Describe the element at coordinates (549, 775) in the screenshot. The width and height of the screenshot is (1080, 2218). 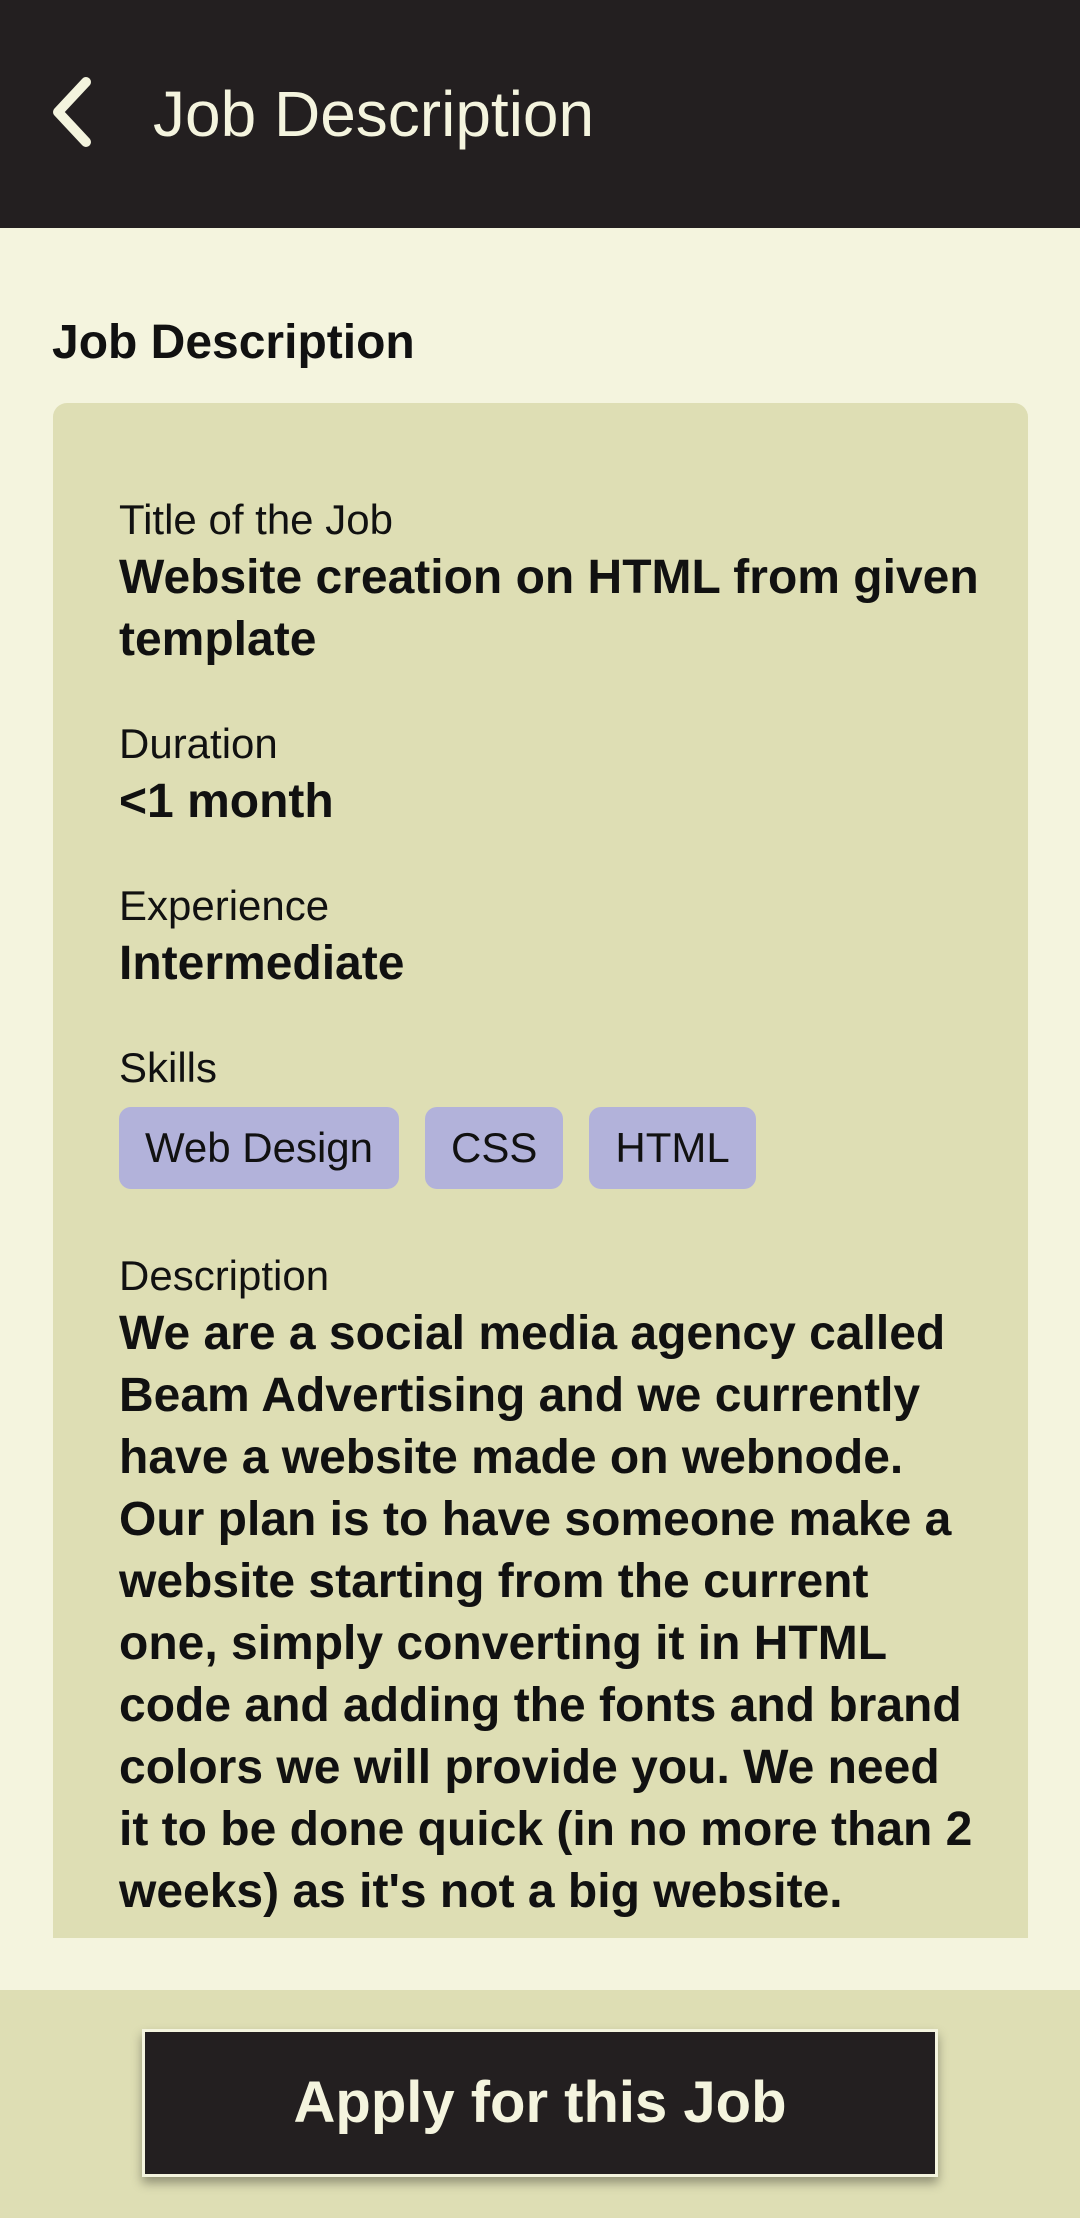
I see `duration-field: Duration <1 month` at that location.